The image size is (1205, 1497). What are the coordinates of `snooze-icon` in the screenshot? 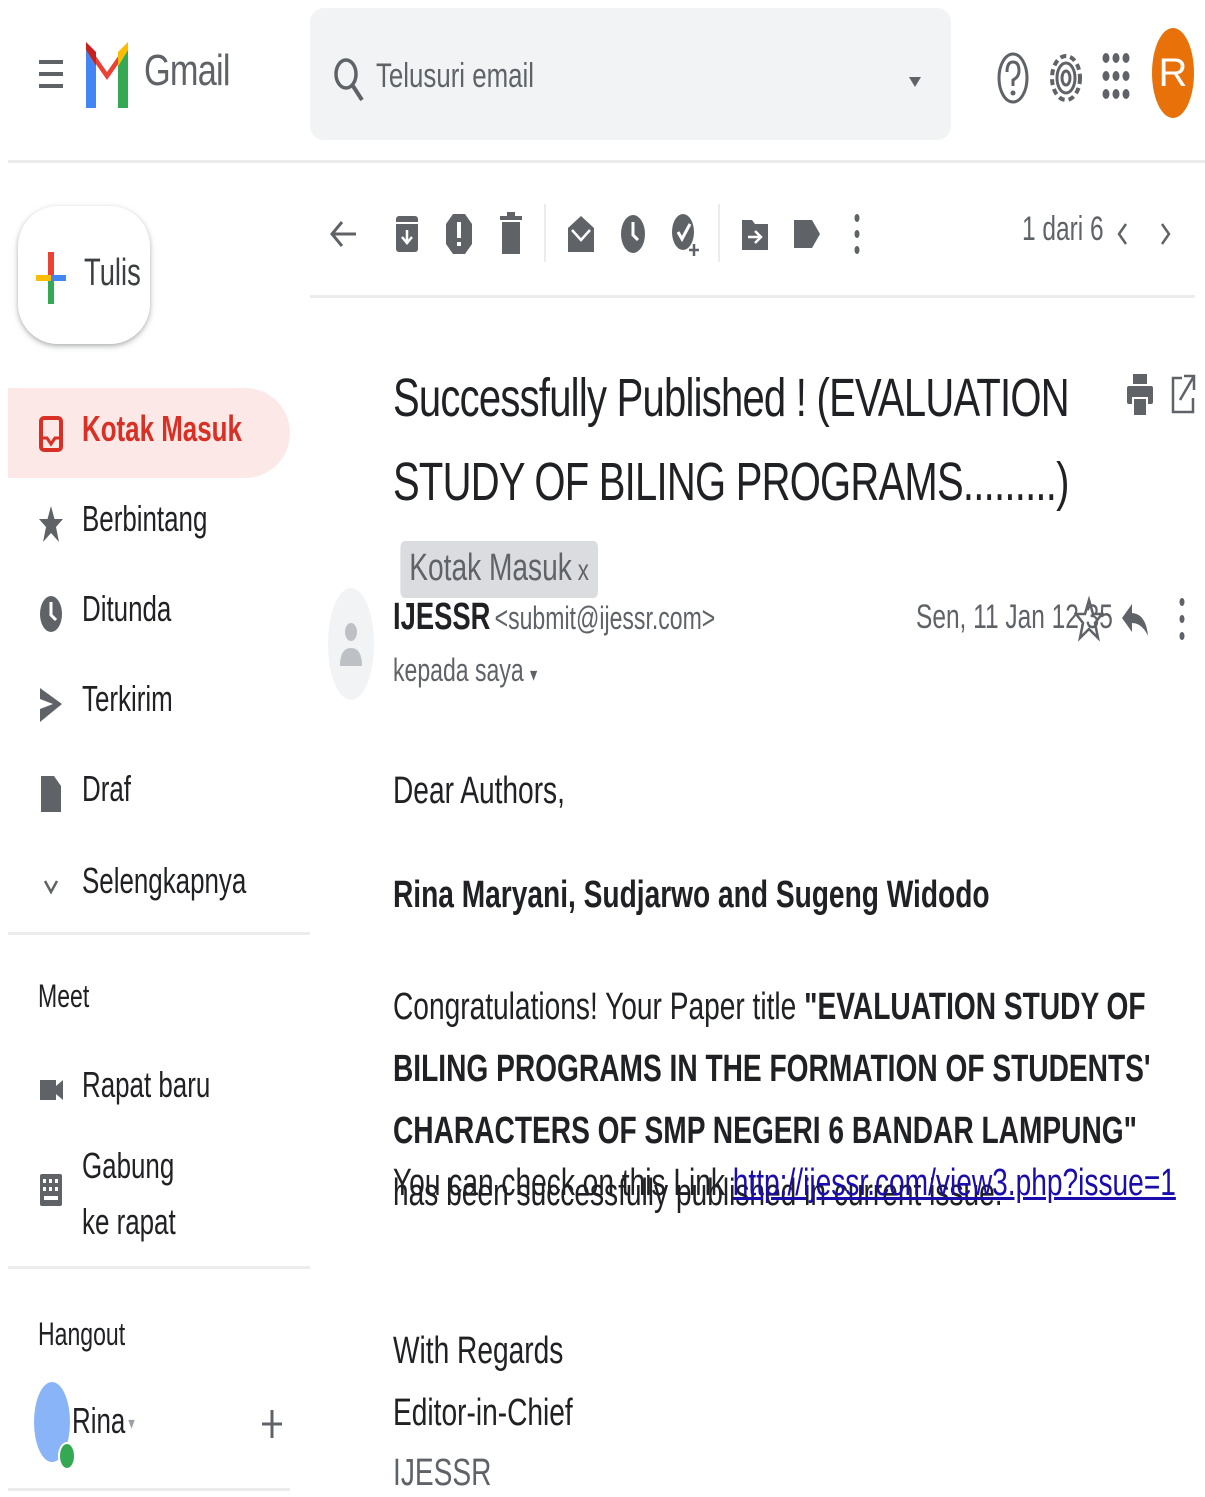 It's located at (633, 234).